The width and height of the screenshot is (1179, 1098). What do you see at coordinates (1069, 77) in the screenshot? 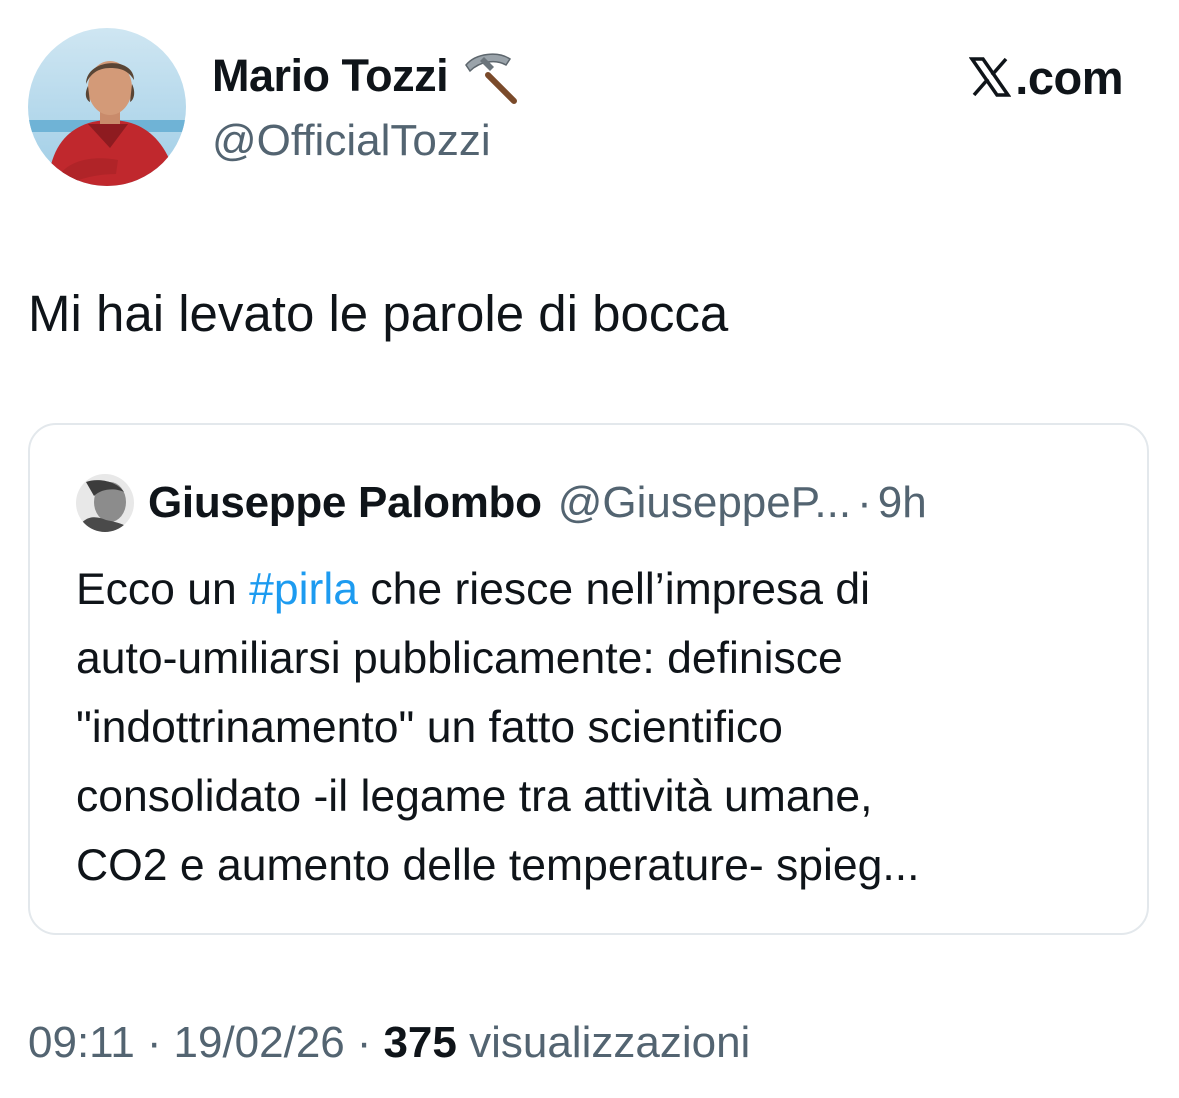
I see `brand-domain: .com` at bounding box center [1069, 77].